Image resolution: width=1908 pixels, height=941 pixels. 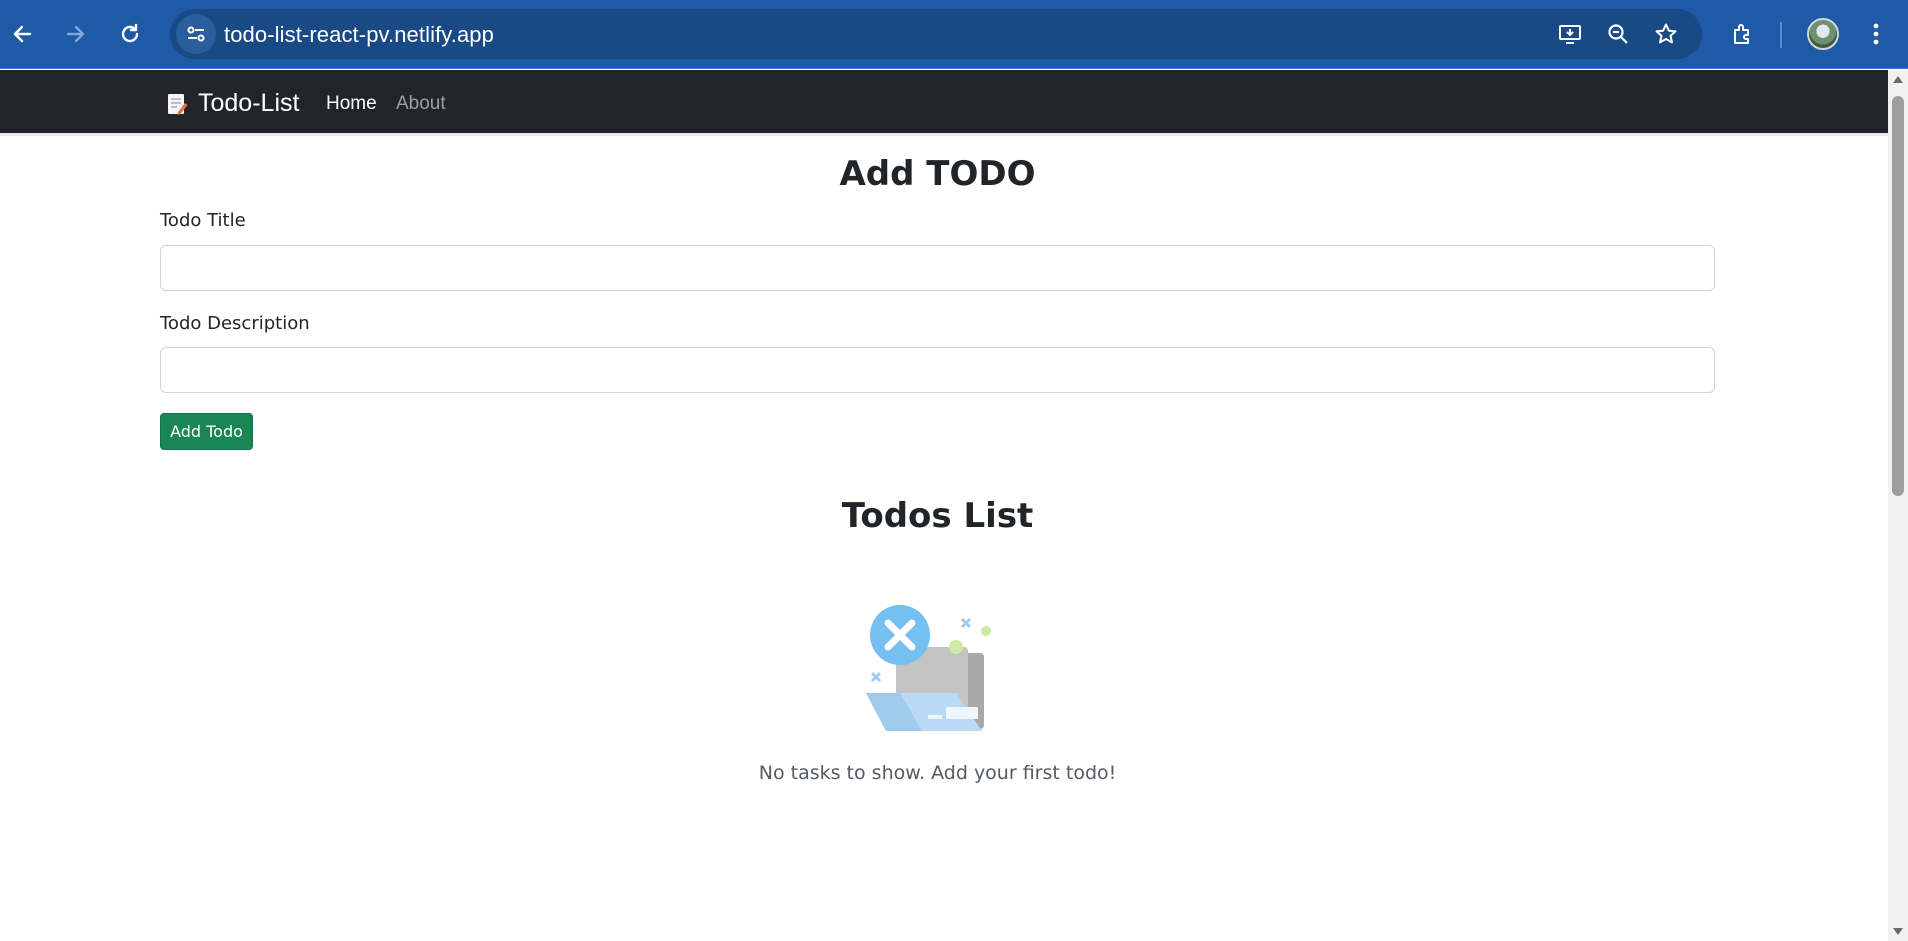 What do you see at coordinates (1570, 34) in the screenshot?
I see `install-app-icon` at bounding box center [1570, 34].